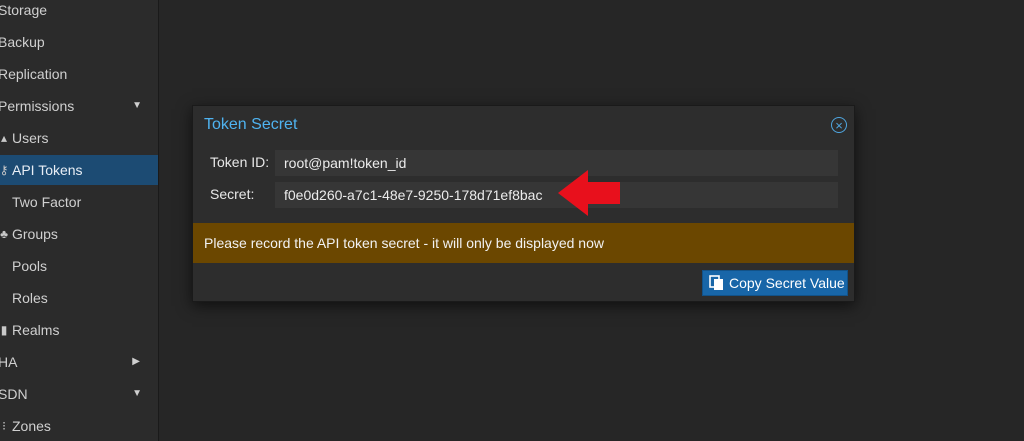 This screenshot has width=1024, height=441. Describe the element at coordinates (35, 234) in the screenshot. I see `sidebar-item-label: Groups` at that location.